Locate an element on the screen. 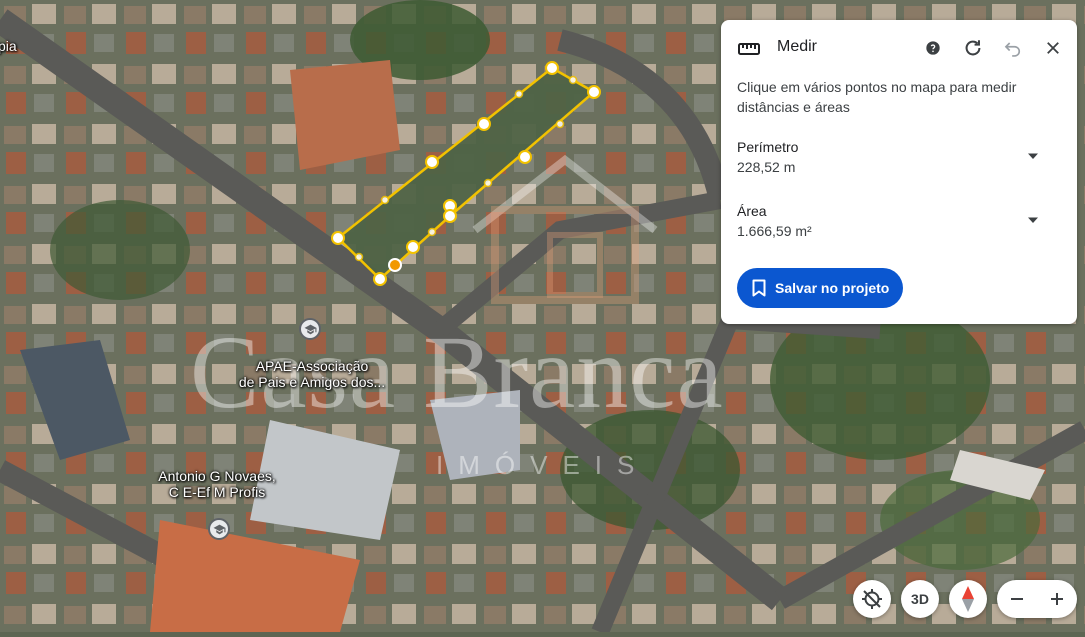  panel-title: Medir is located at coordinates (797, 46).